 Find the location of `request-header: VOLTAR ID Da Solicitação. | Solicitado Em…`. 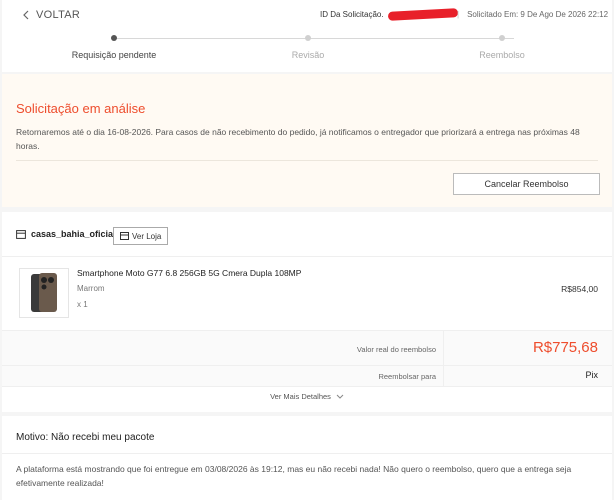

request-header: VOLTAR ID Da Solicitação. | Solicitado Em… is located at coordinates (307, 36).